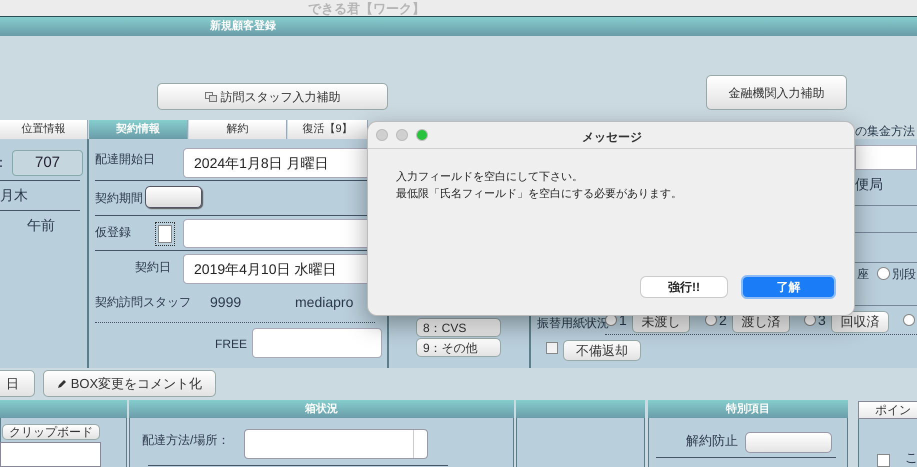  I want to click on clipboard-button: クリップボード, so click(51, 432).